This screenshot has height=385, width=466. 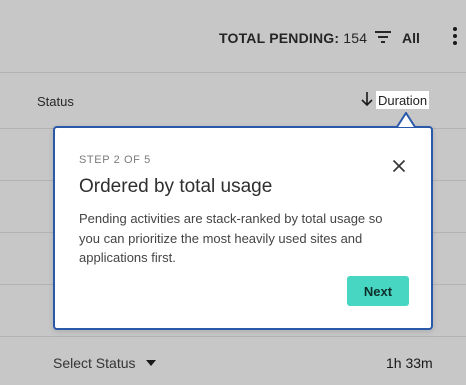 What do you see at coordinates (367, 99) in the screenshot?
I see `arrow-down-icon` at bounding box center [367, 99].